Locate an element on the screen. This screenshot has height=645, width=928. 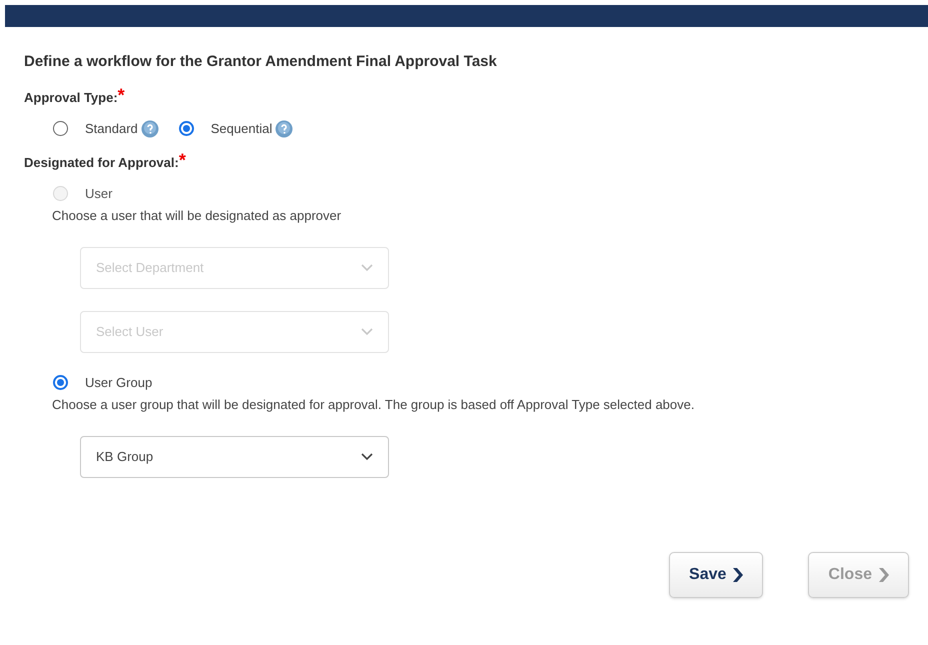
field-label: Designated for Approval: is located at coordinates (101, 163).